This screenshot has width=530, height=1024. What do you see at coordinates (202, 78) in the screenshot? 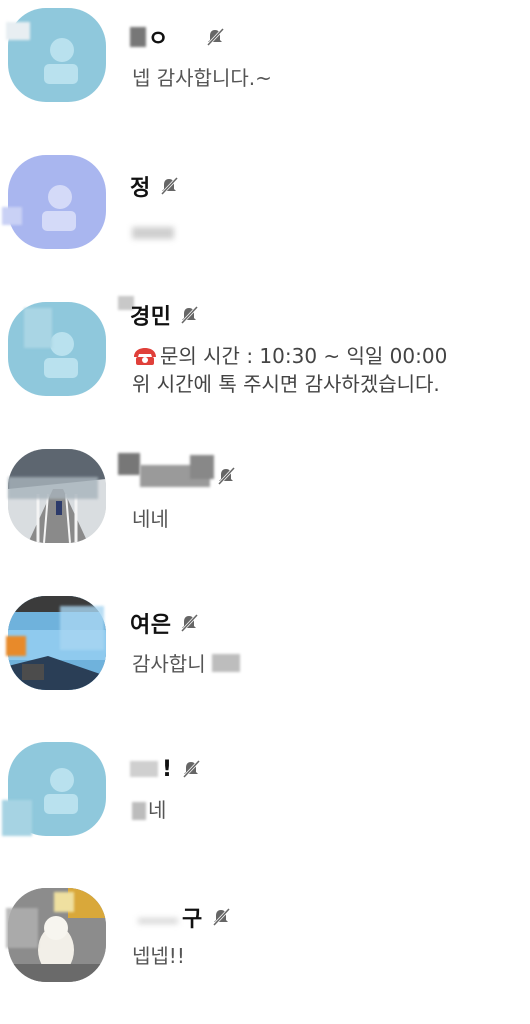
I see `last-message: 넵 감사합니다.~` at bounding box center [202, 78].